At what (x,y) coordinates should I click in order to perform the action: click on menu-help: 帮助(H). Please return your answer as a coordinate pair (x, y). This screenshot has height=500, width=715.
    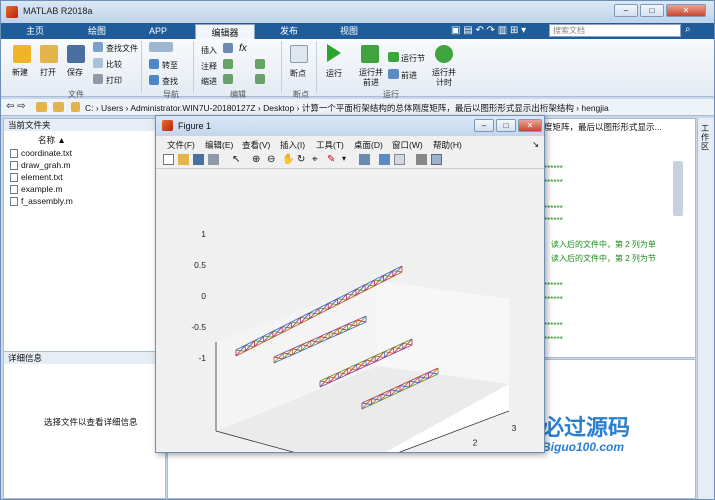
    Looking at the image, I should click on (447, 145).